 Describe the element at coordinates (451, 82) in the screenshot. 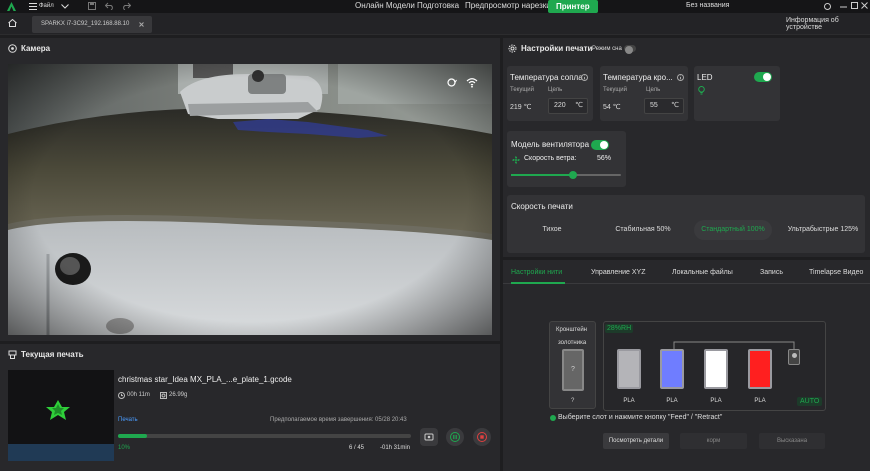

I see `refresh-stream-icon` at that location.